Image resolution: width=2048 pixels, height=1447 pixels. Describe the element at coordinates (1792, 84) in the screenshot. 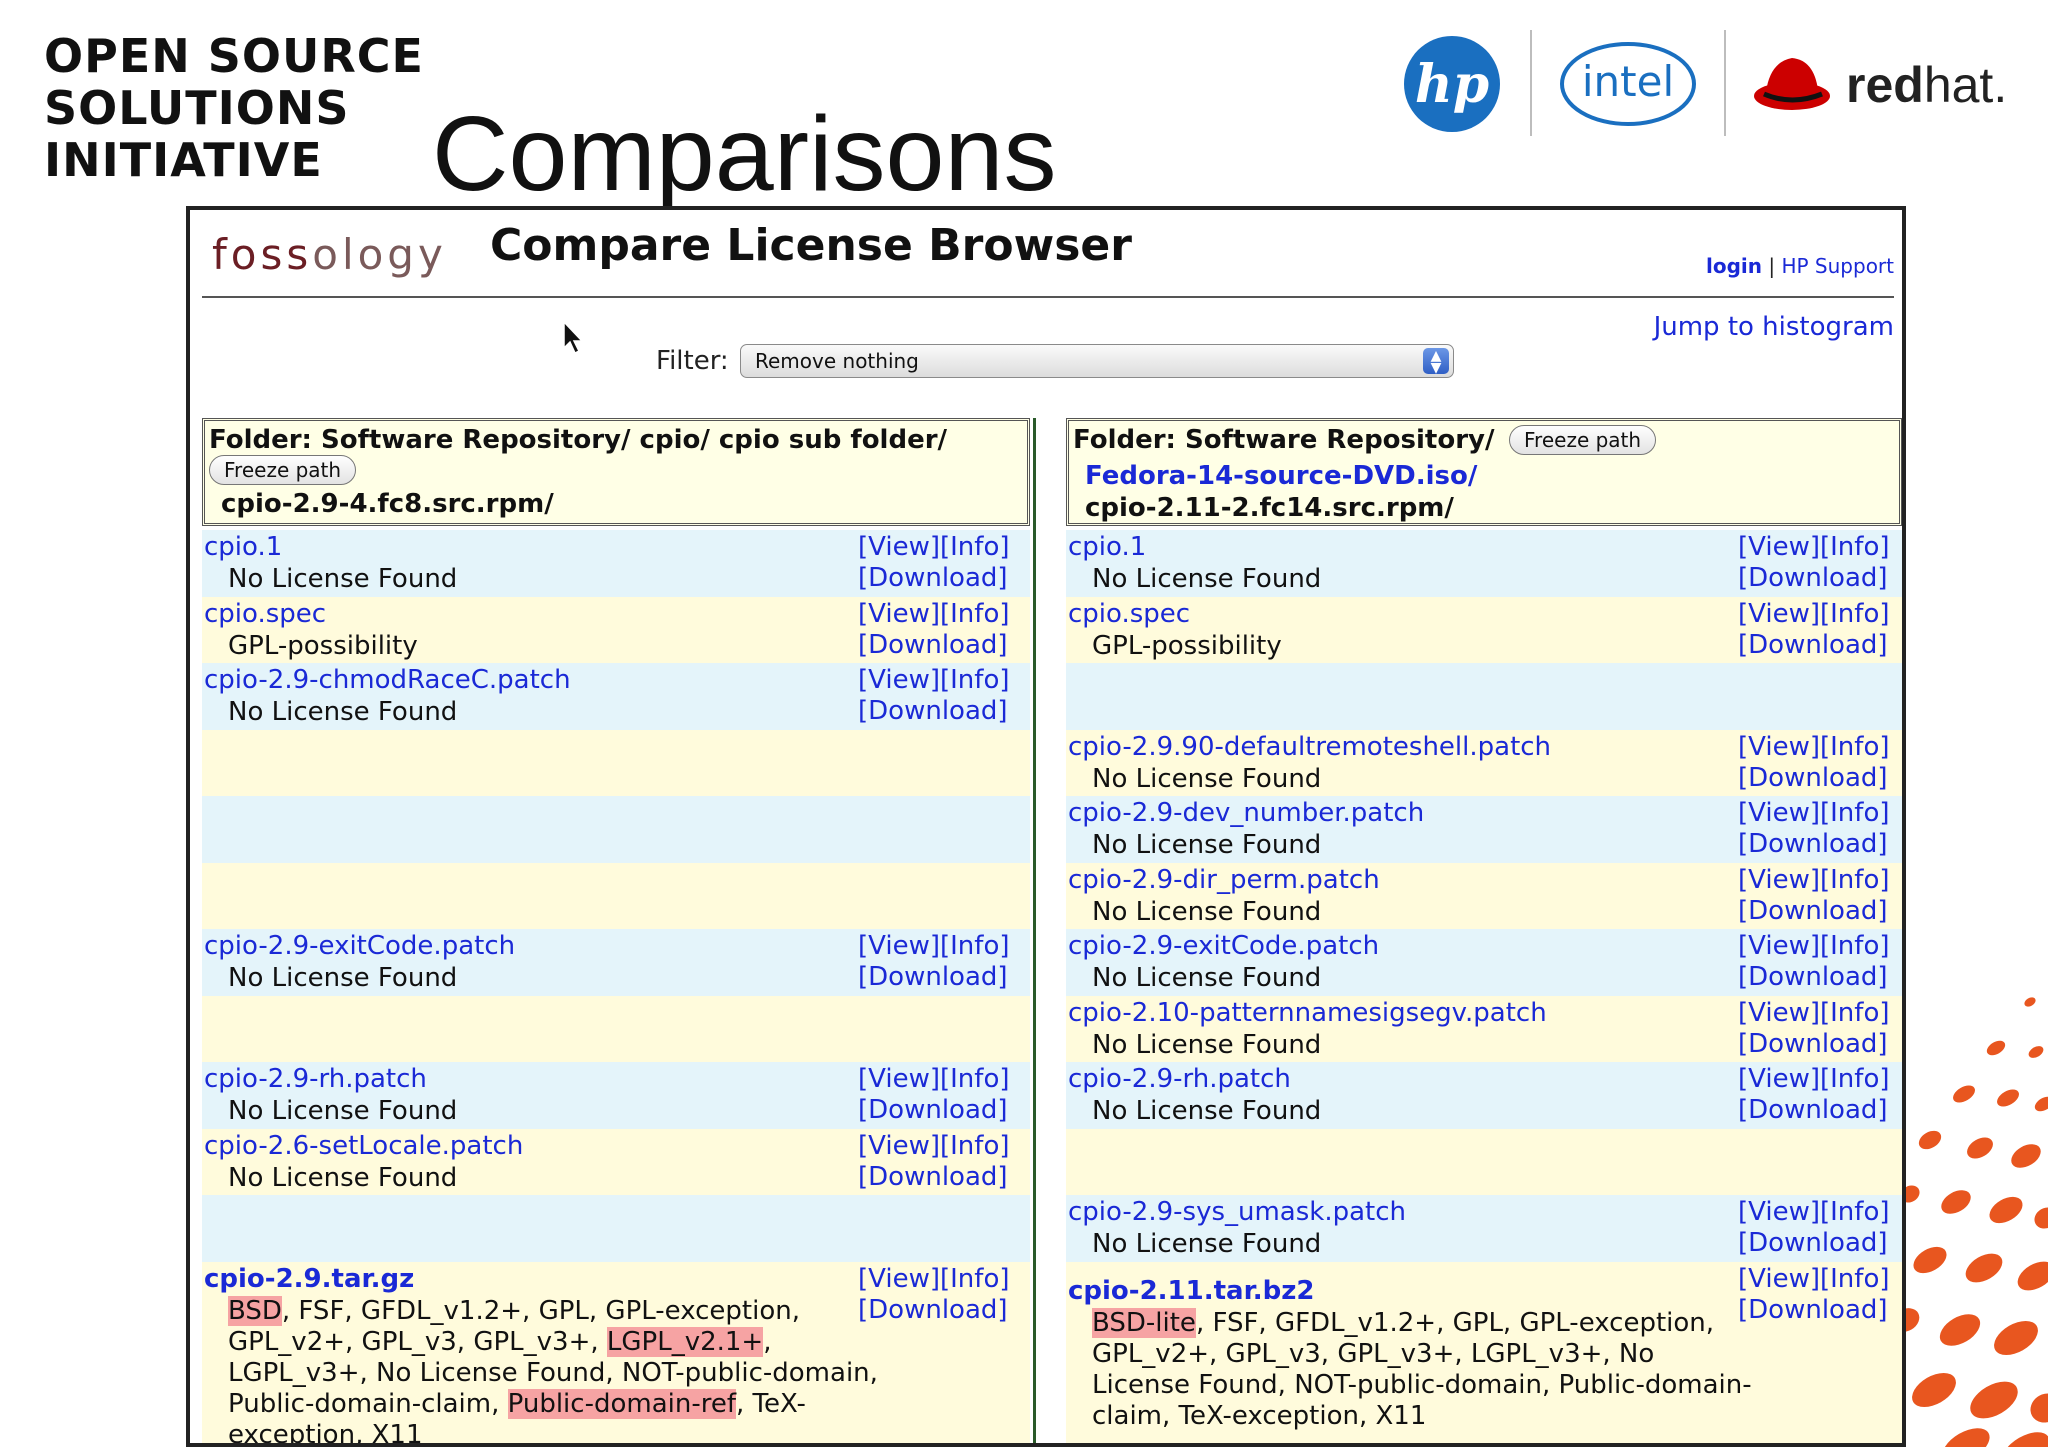

I see `redhat-logo-icon` at that location.